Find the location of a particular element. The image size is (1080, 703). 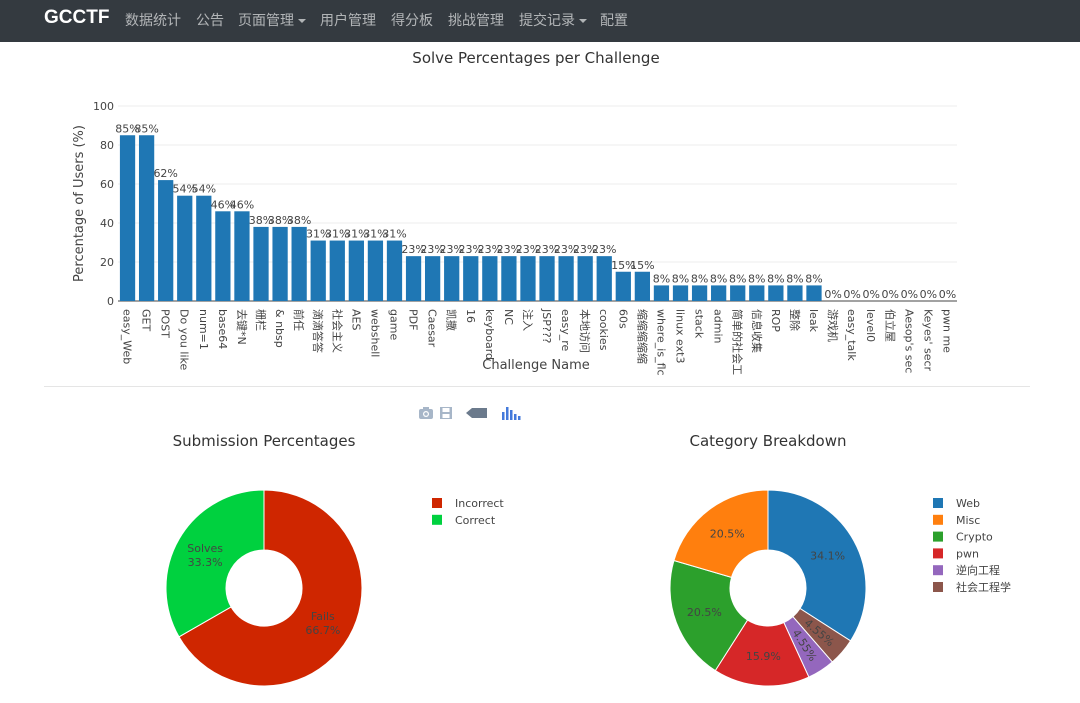

slice-label: 15.9% is located at coordinates (763, 656).